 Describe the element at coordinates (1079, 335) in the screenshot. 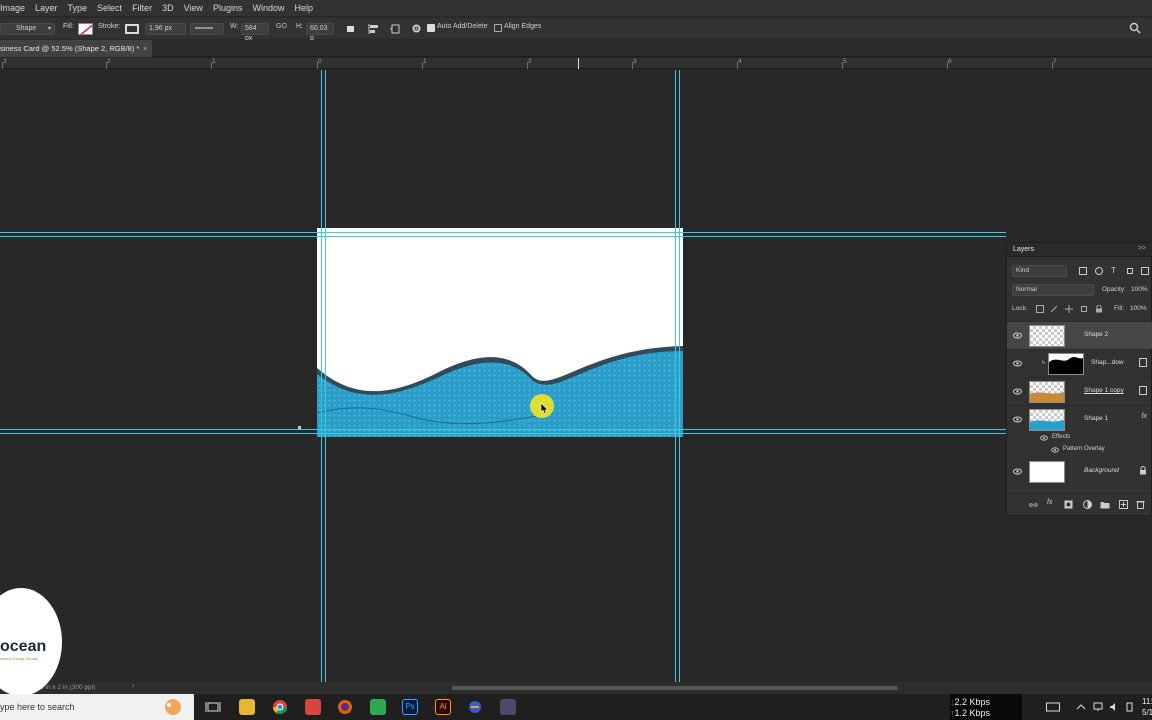

I see `layer-row-shape-2: Shape 2` at that location.